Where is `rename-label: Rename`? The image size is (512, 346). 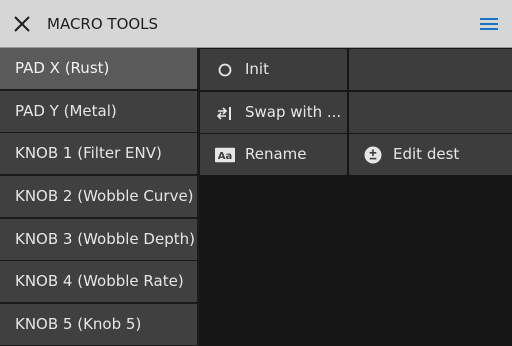 rename-label: Rename is located at coordinates (276, 154).